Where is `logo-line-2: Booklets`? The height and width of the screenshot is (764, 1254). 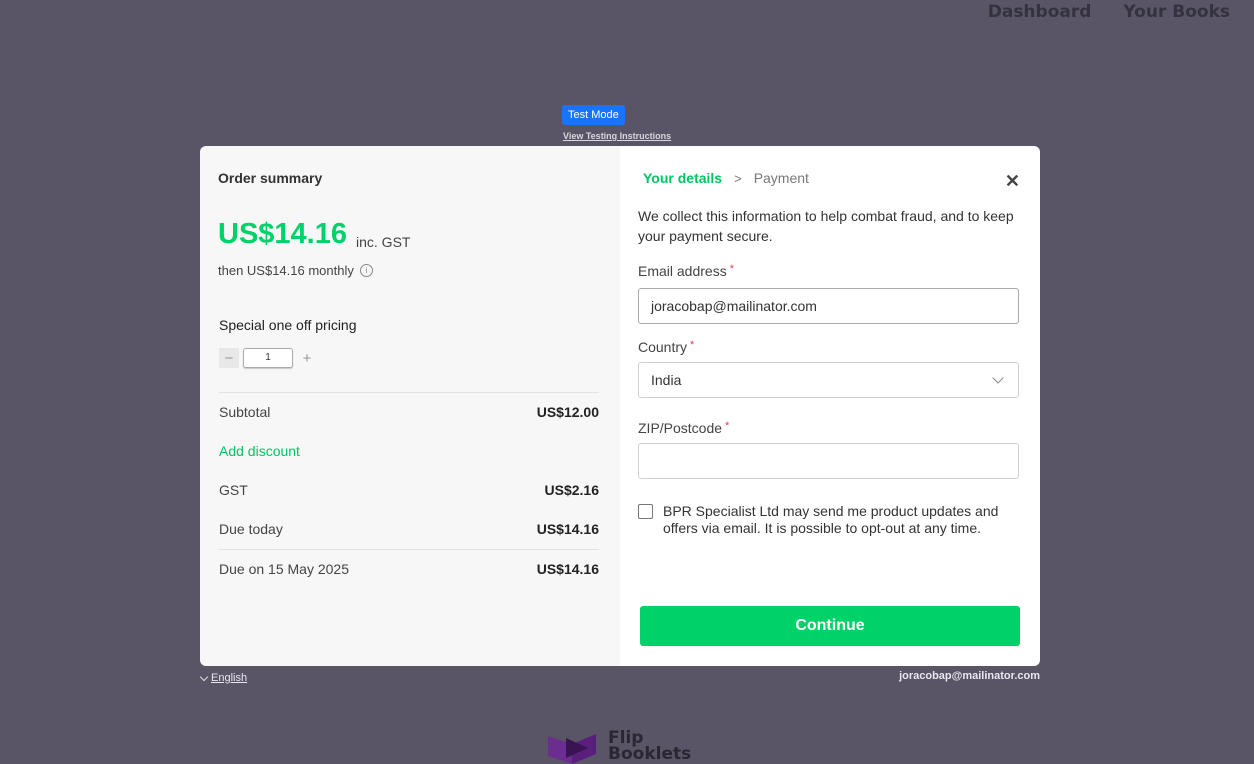 logo-line-2: Booklets is located at coordinates (650, 754).